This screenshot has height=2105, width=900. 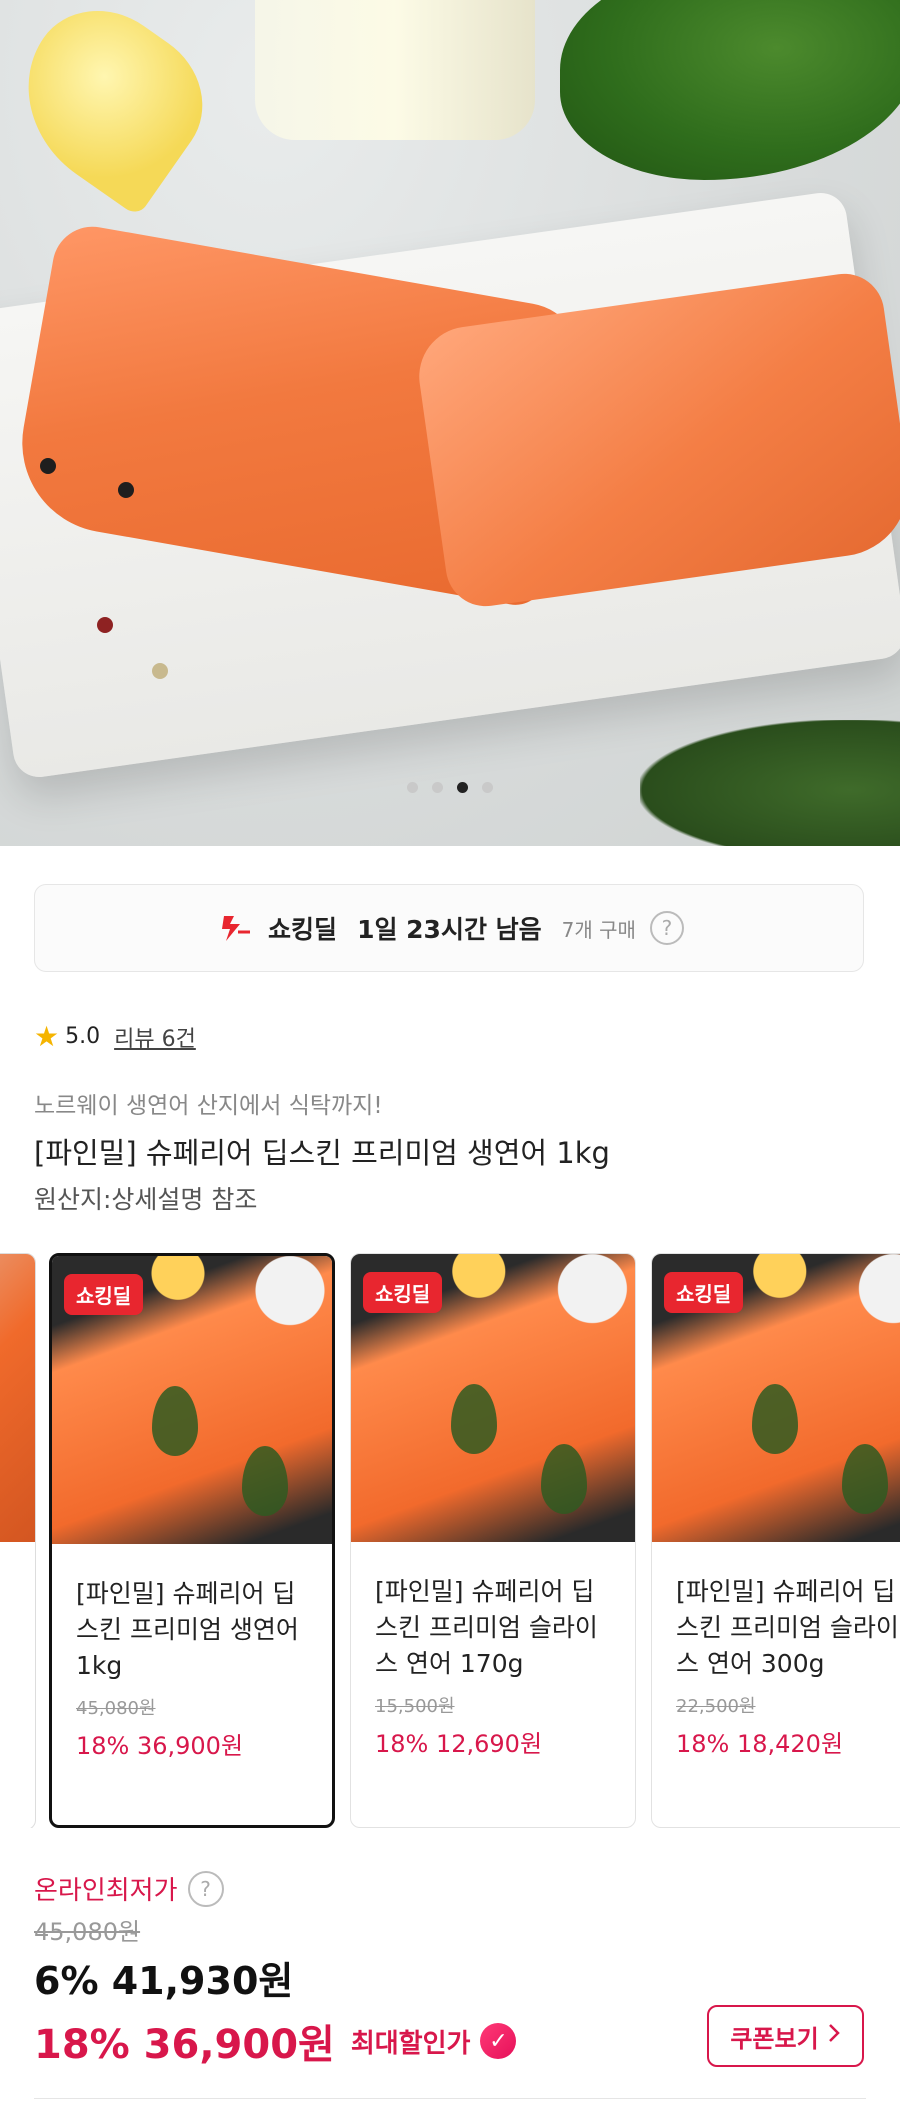 I want to click on lemon-wedge-decoration, so click(x=115, y=109).